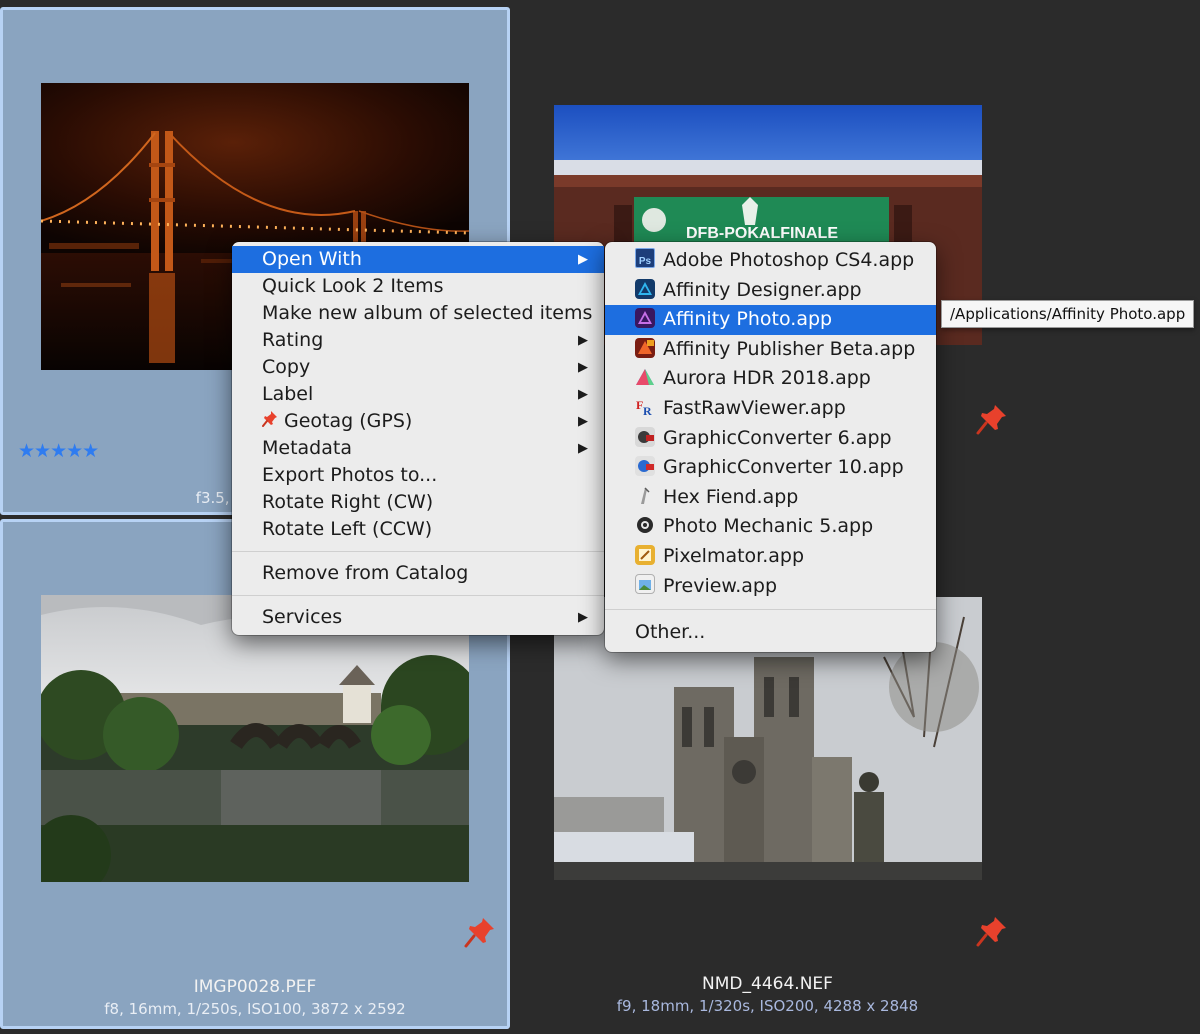 This screenshot has width=1200, height=1034. I want to click on menu-item-label: Rating, so click(293, 340).